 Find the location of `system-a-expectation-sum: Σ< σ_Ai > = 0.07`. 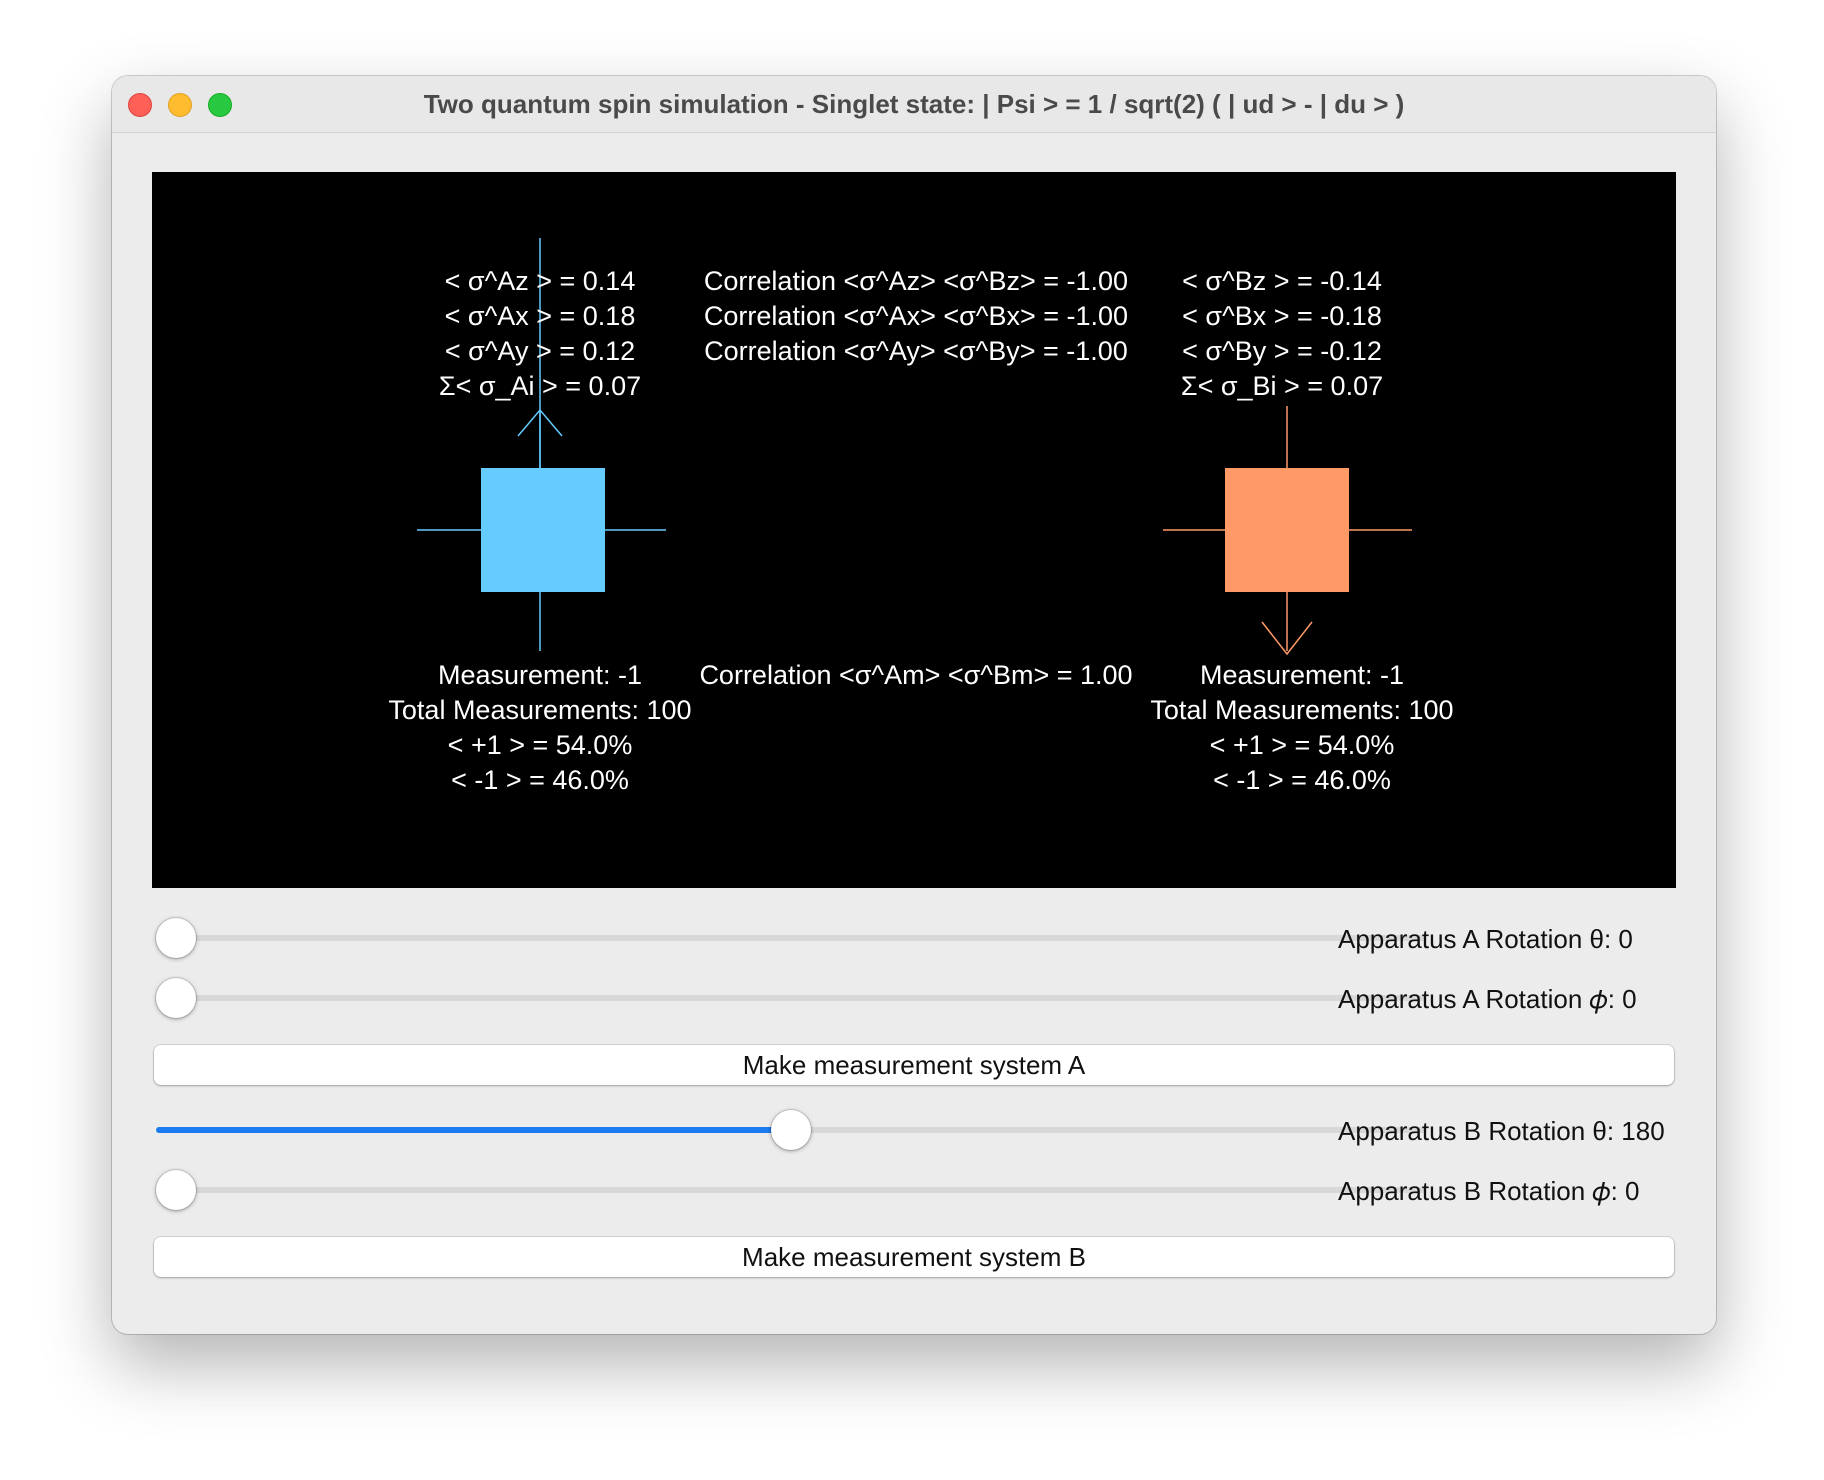

system-a-expectation-sum: Σ< σ_Ai > = 0.07 is located at coordinates (540, 386).